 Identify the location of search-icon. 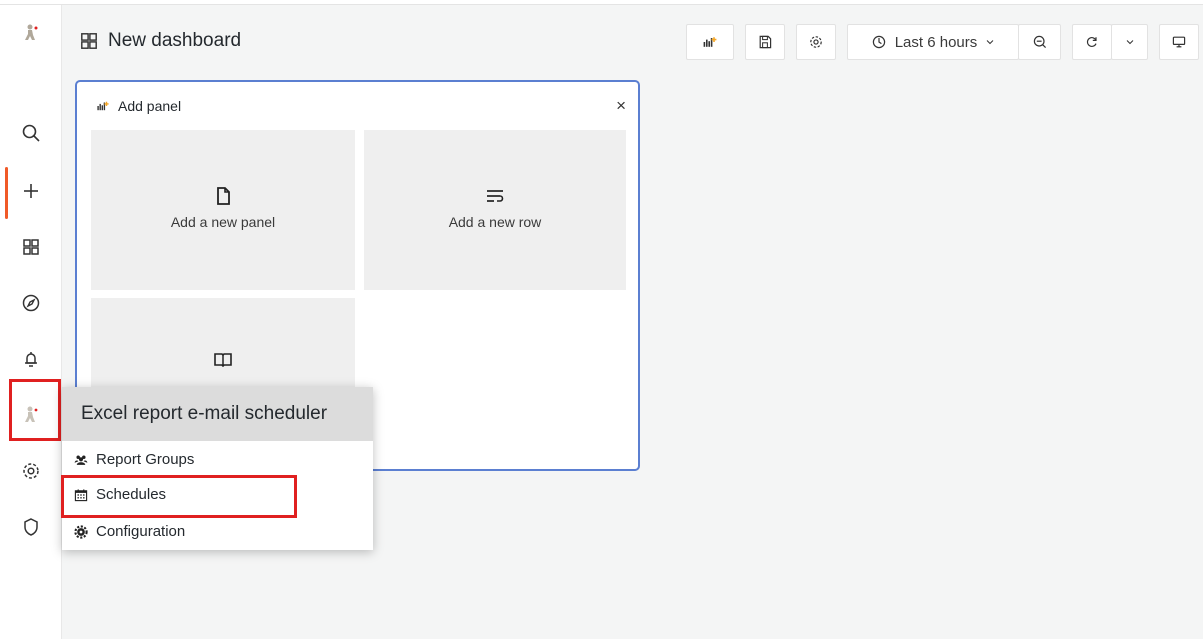
(31, 133).